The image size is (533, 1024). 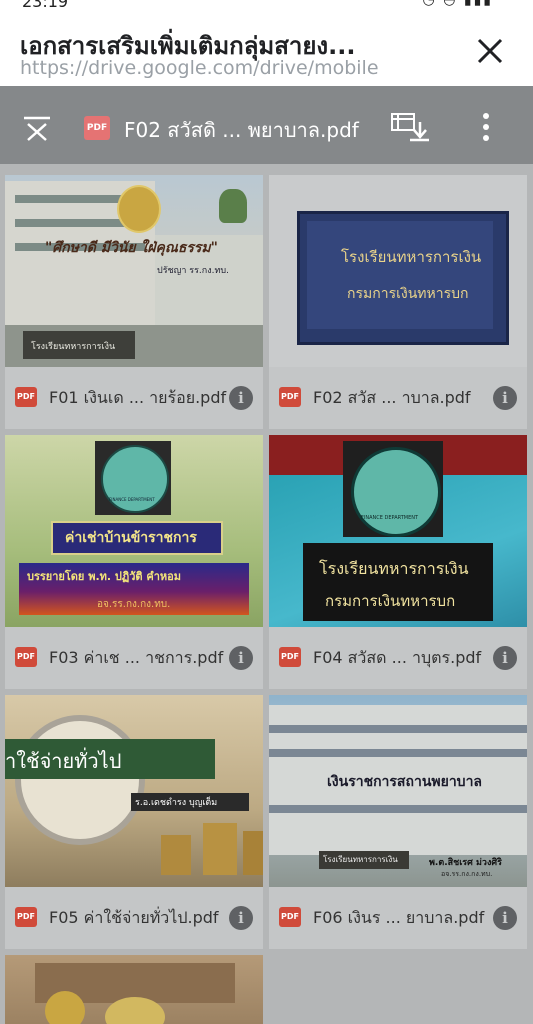 What do you see at coordinates (131, 248) in the screenshot?
I see `thumb-slogan: "ศึกษาดี มีวินัย ใฝ่คุณธรรม"` at bounding box center [131, 248].